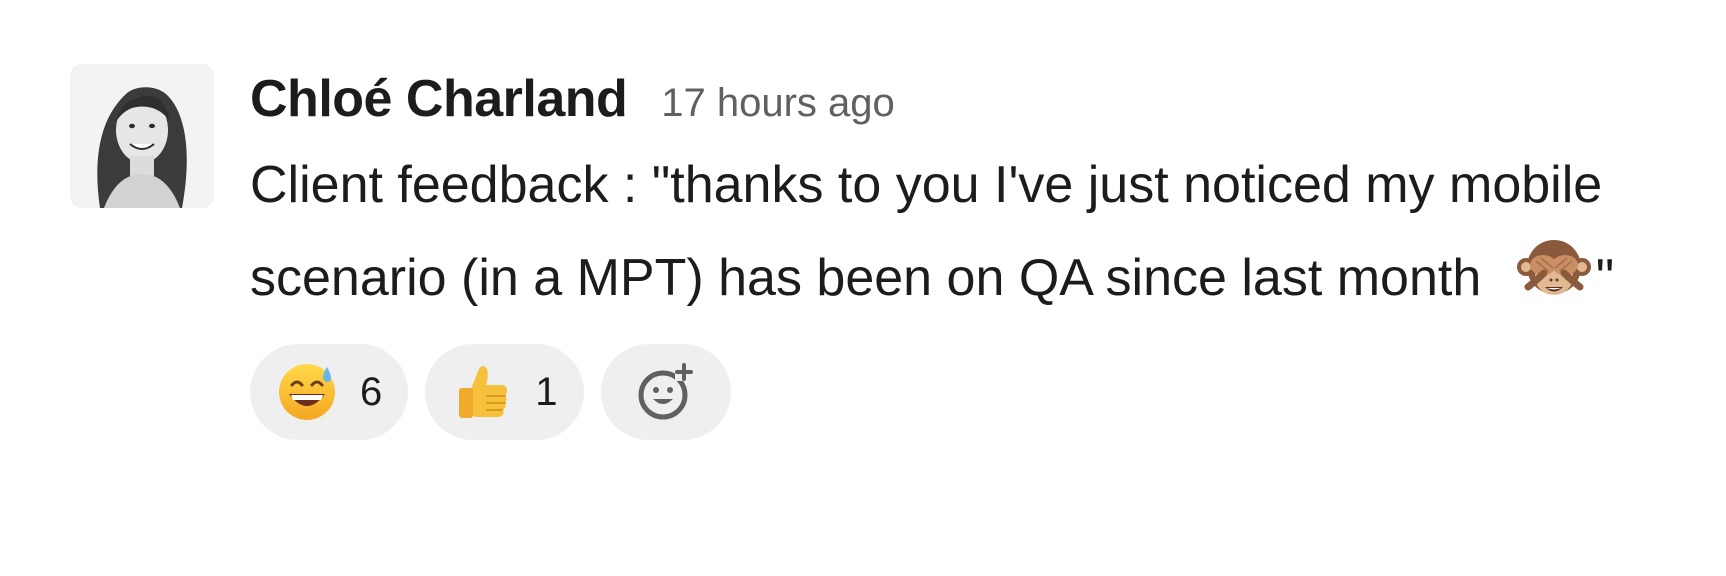 The width and height of the screenshot is (1726, 576). What do you see at coordinates (1554, 269) in the screenshot?
I see `see-no-evil-monkey-icon` at bounding box center [1554, 269].